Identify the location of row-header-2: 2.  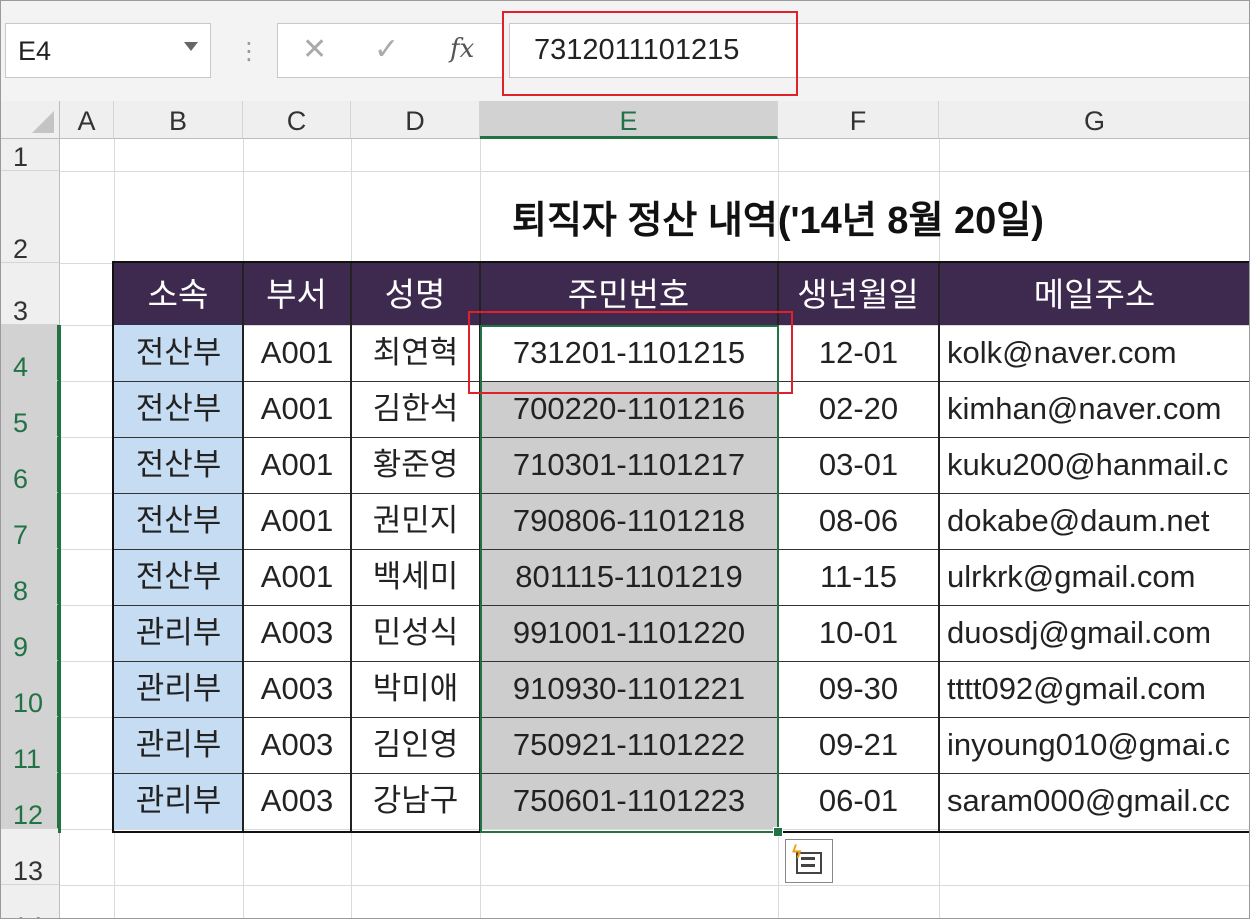
(30, 217).